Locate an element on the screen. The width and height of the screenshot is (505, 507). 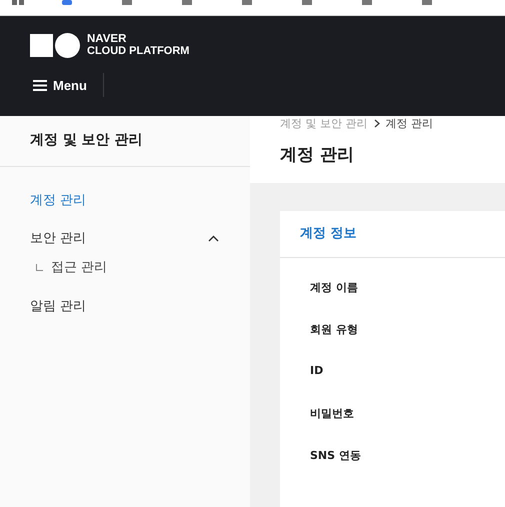
chevron-right-icon is located at coordinates (377, 123).